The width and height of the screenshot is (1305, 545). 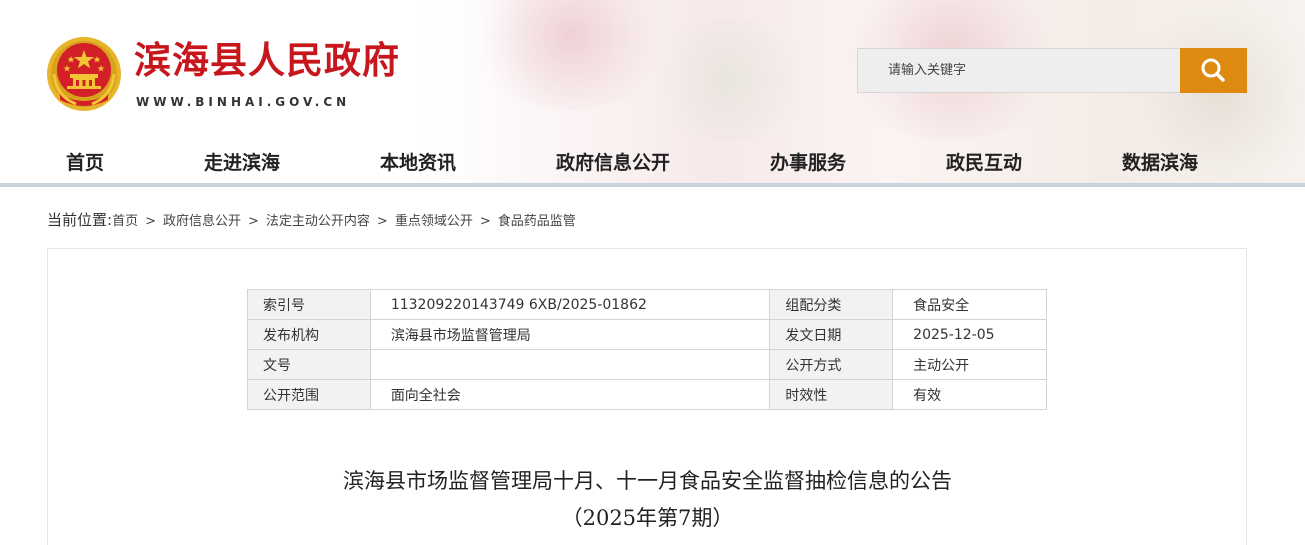 What do you see at coordinates (647, 518) in the screenshot?
I see `article-issue-number: （2025年第7期）` at bounding box center [647, 518].